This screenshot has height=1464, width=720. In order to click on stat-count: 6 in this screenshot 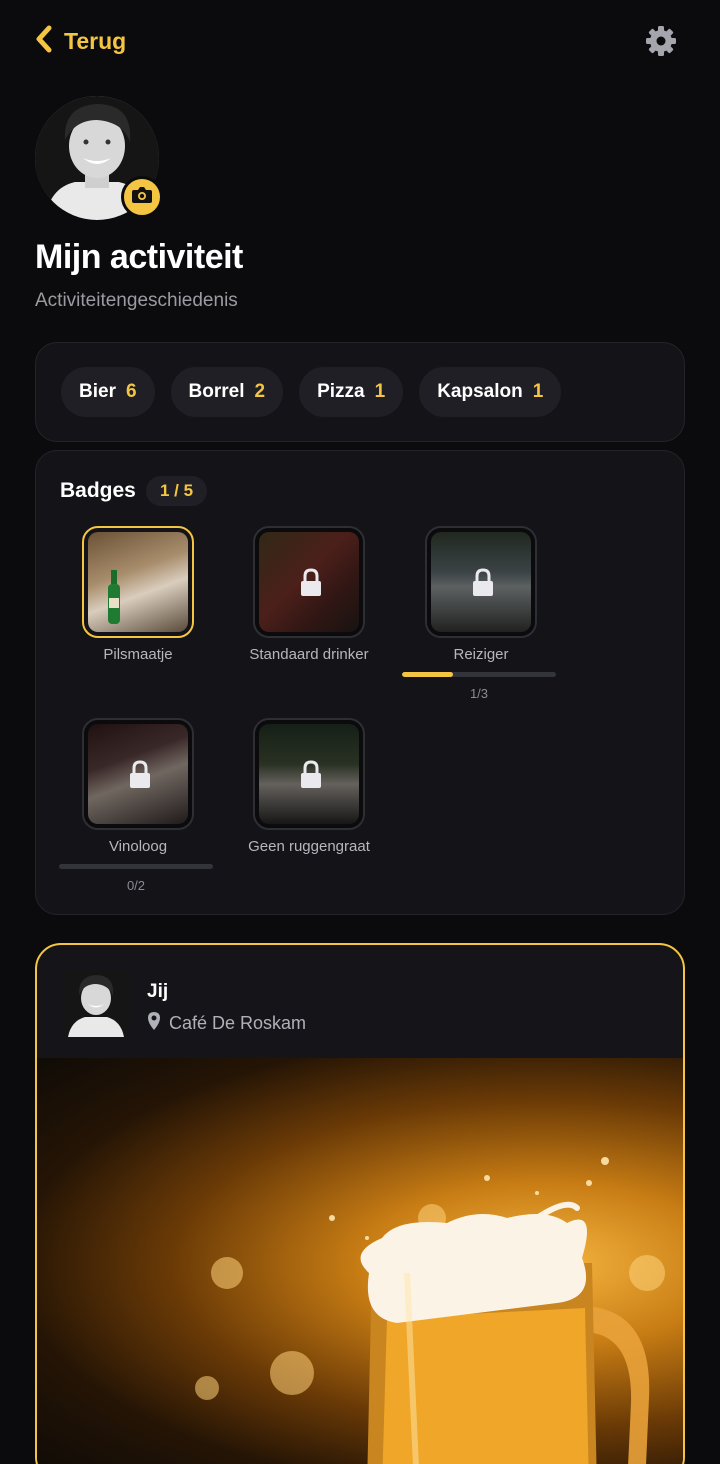, I will do `click(131, 391)`.